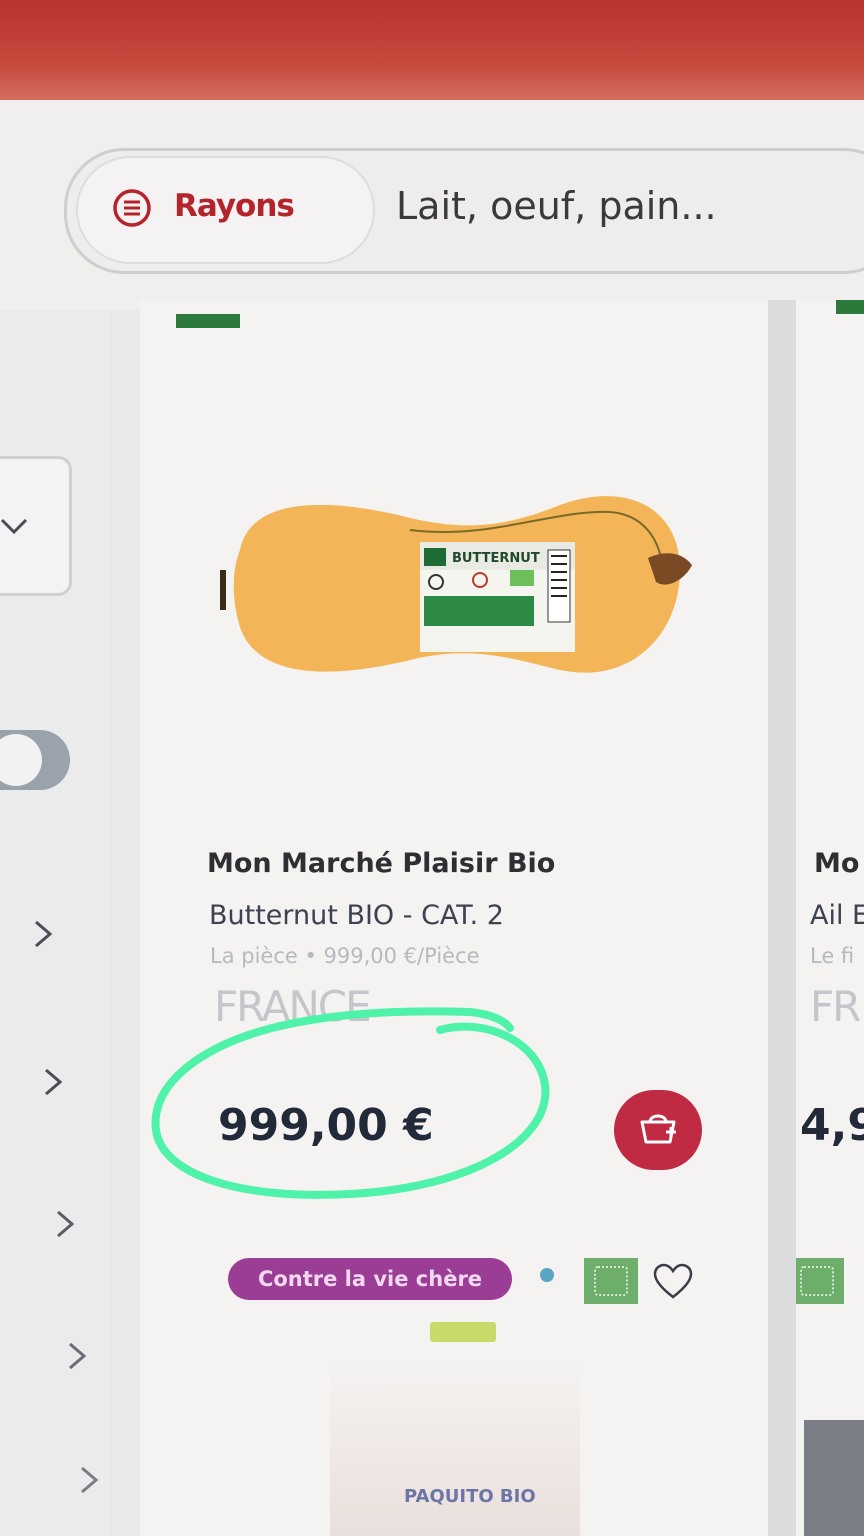 This screenshot has width=864, height=1536. Describe the element at coordinates (626, 206) in the screenshot. I see `search-input` at that location.